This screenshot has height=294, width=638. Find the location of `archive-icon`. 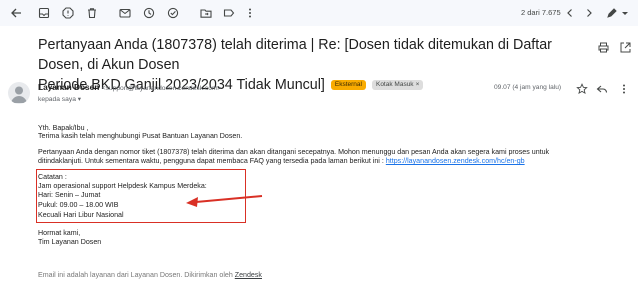

archive-icon is located at coordinates (44, 13).